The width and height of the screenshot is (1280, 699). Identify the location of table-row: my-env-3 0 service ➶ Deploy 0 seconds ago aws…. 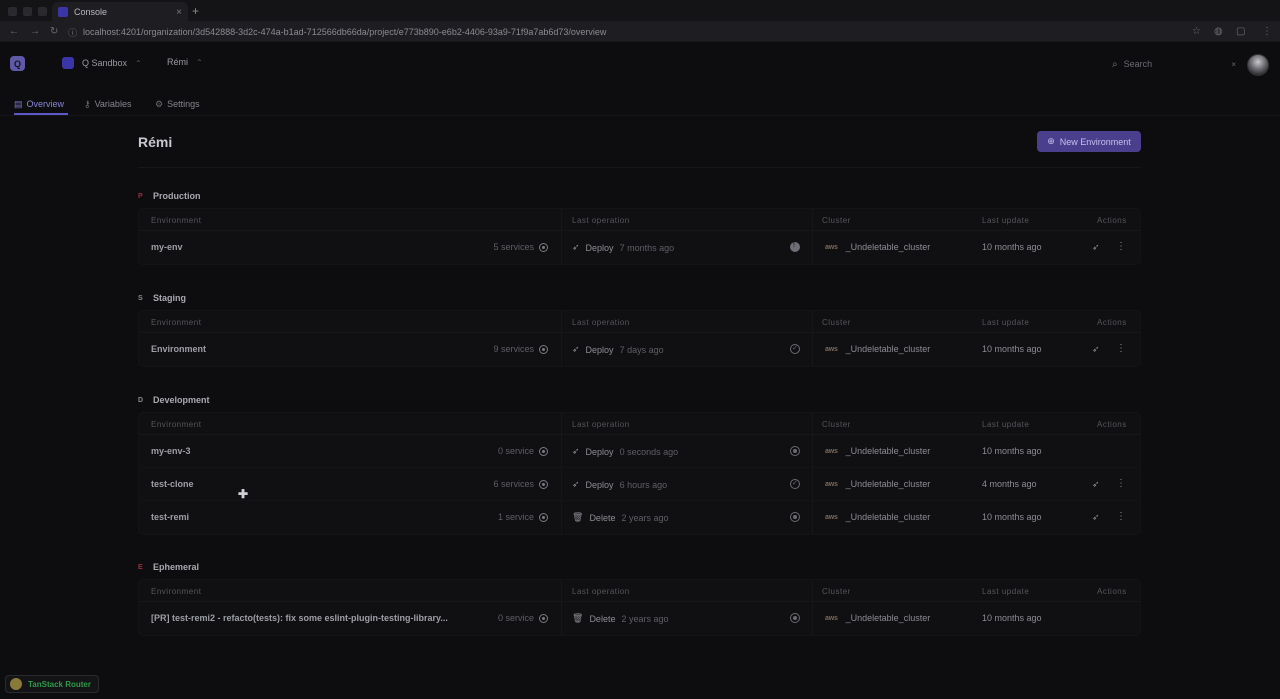
(639, 451).